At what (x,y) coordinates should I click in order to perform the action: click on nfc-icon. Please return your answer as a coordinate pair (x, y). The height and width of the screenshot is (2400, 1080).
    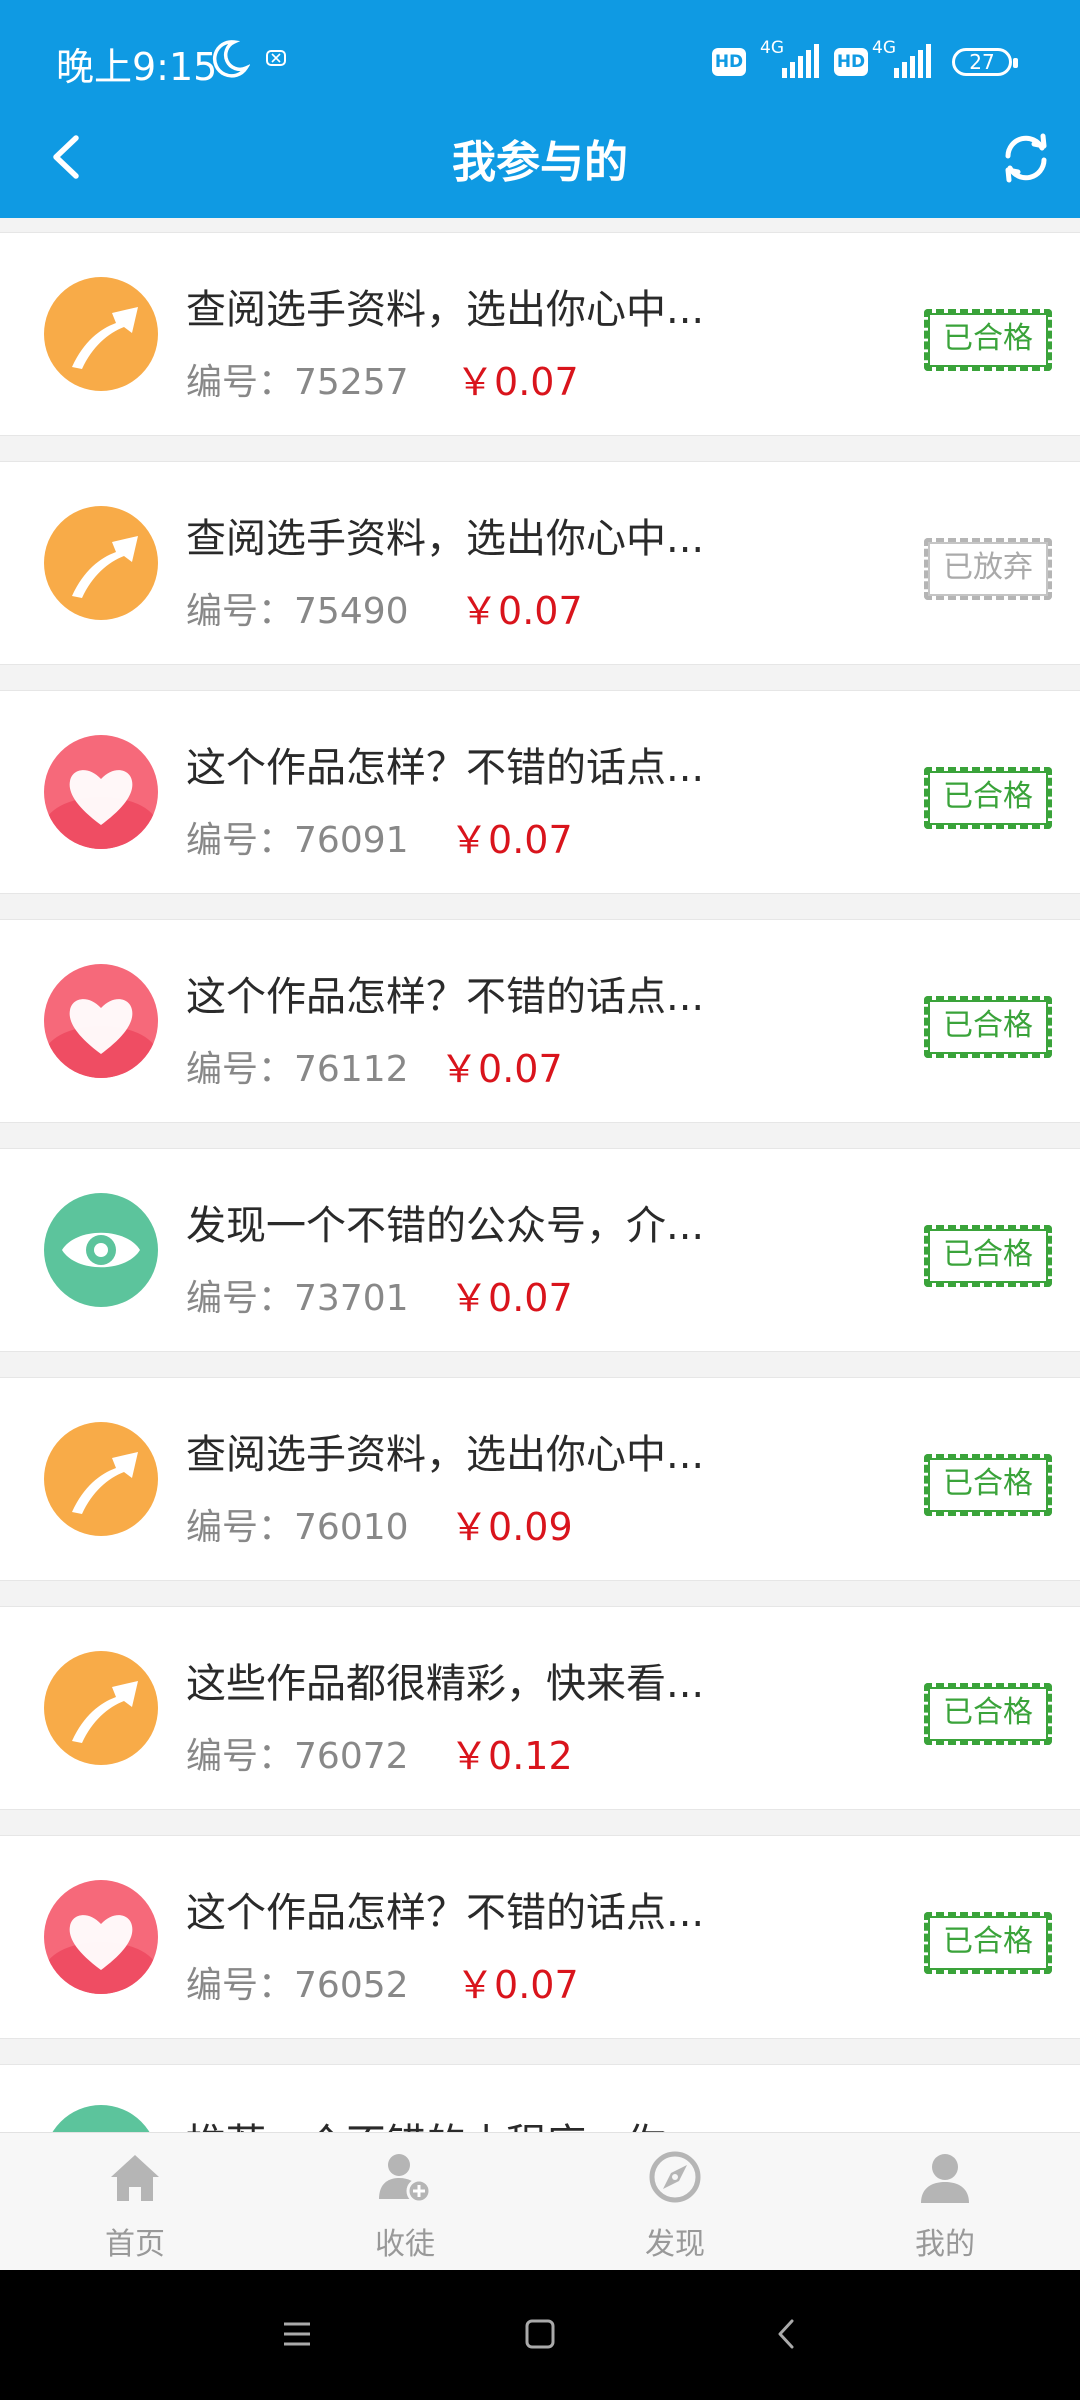
    Looking at the image, I should click on (276, 58).